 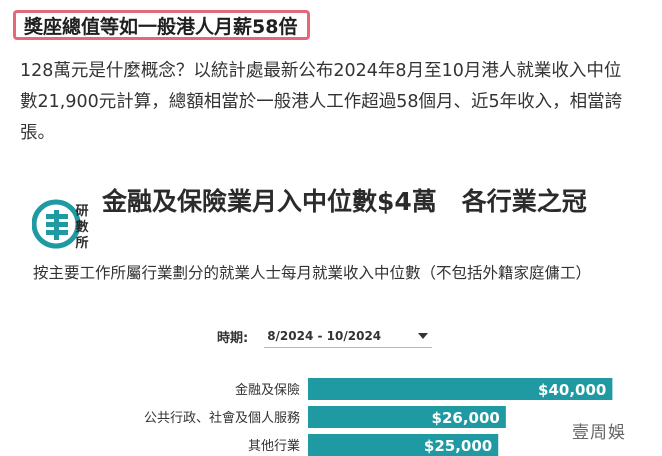 What do you see at coordinates (458, 446) in the screenshot?
I see `bar-value-label: $25,000` at bounding box center [458, 446].